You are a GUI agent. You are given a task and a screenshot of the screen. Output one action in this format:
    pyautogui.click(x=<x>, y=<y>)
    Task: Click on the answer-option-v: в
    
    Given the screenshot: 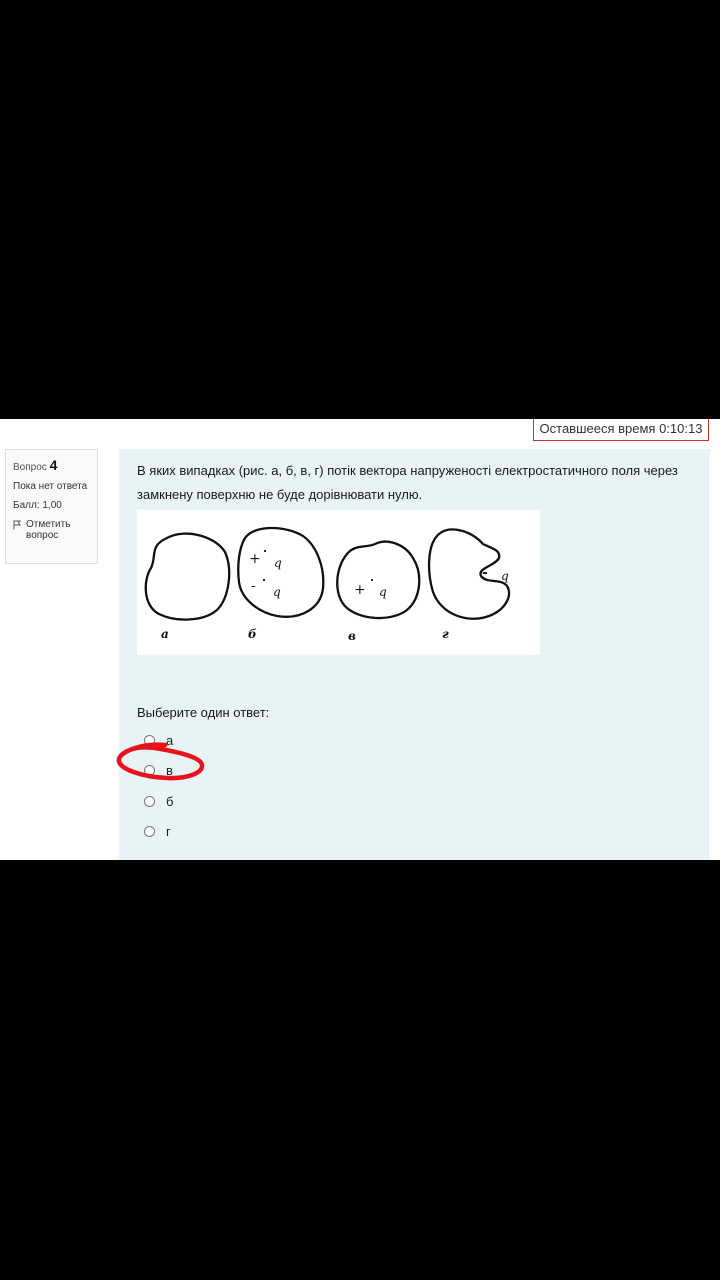 What is the action you would take?
    pyautogui.click(x=158, y=771)
    